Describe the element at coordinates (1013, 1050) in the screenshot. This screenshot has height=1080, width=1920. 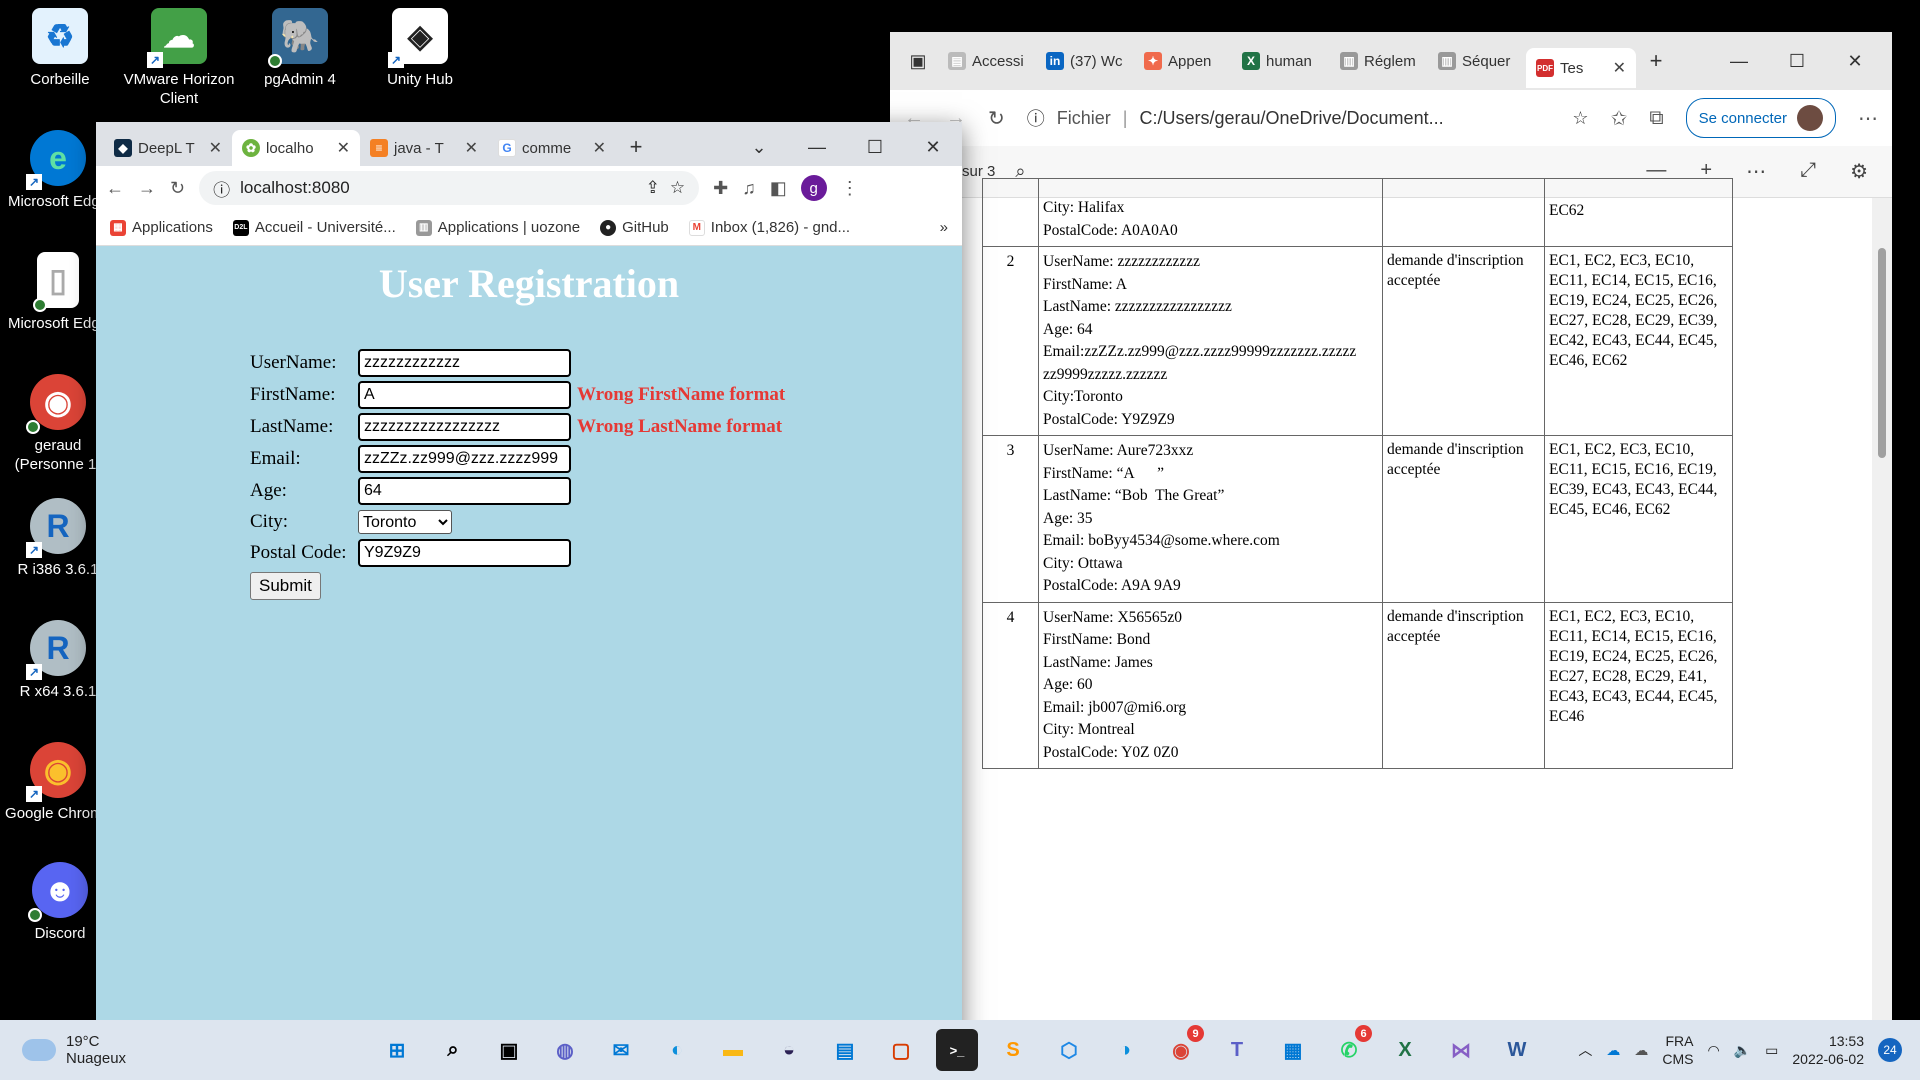
I see `sublime-icon: S` at that location.